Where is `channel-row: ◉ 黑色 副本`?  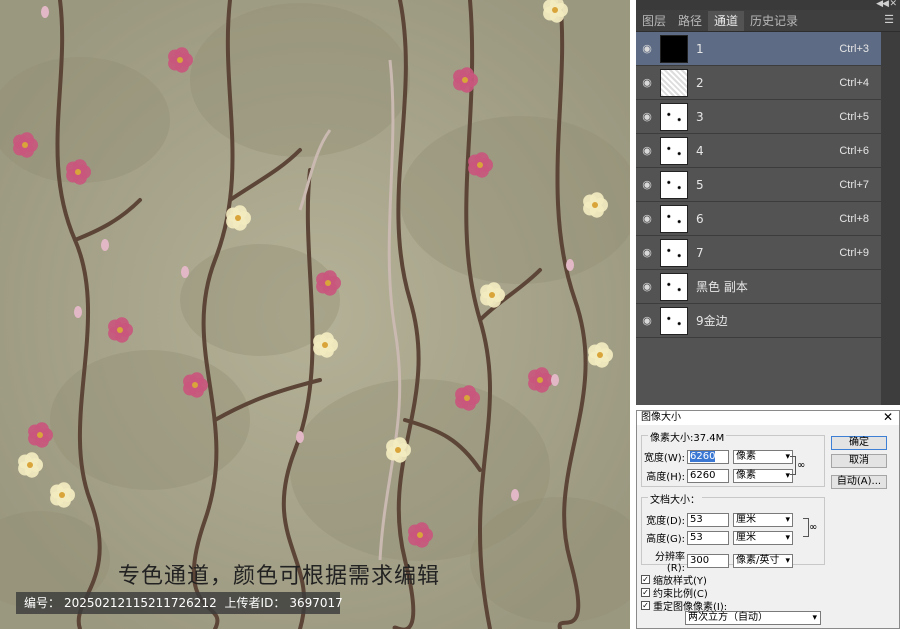
channel-row: ◉ 黑色 副本 is located at coordinates (758, 287).